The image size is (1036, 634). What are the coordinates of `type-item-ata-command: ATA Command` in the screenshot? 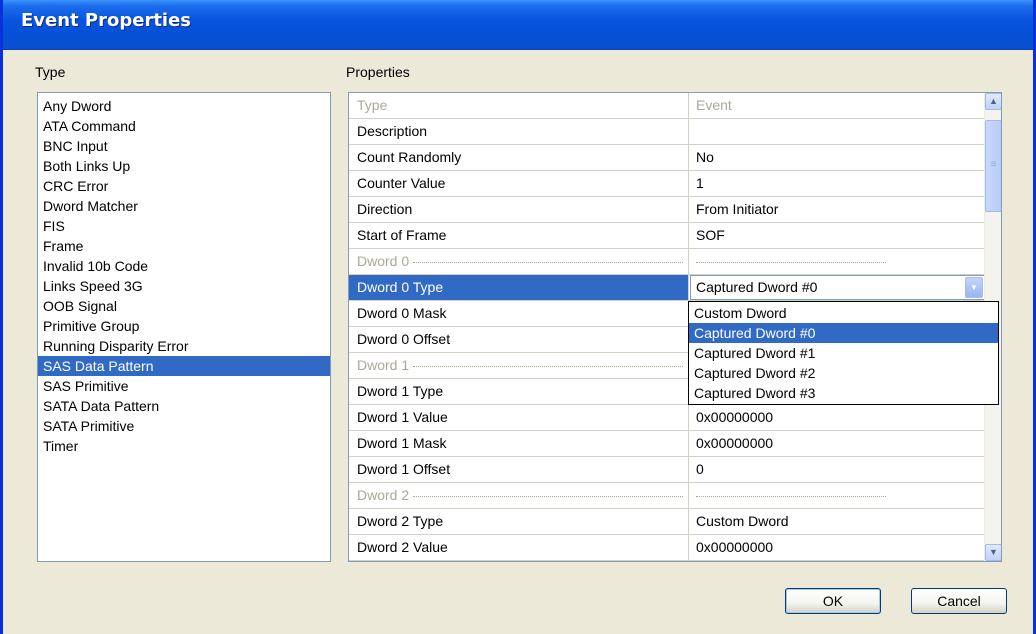 It's located at (184, 126).